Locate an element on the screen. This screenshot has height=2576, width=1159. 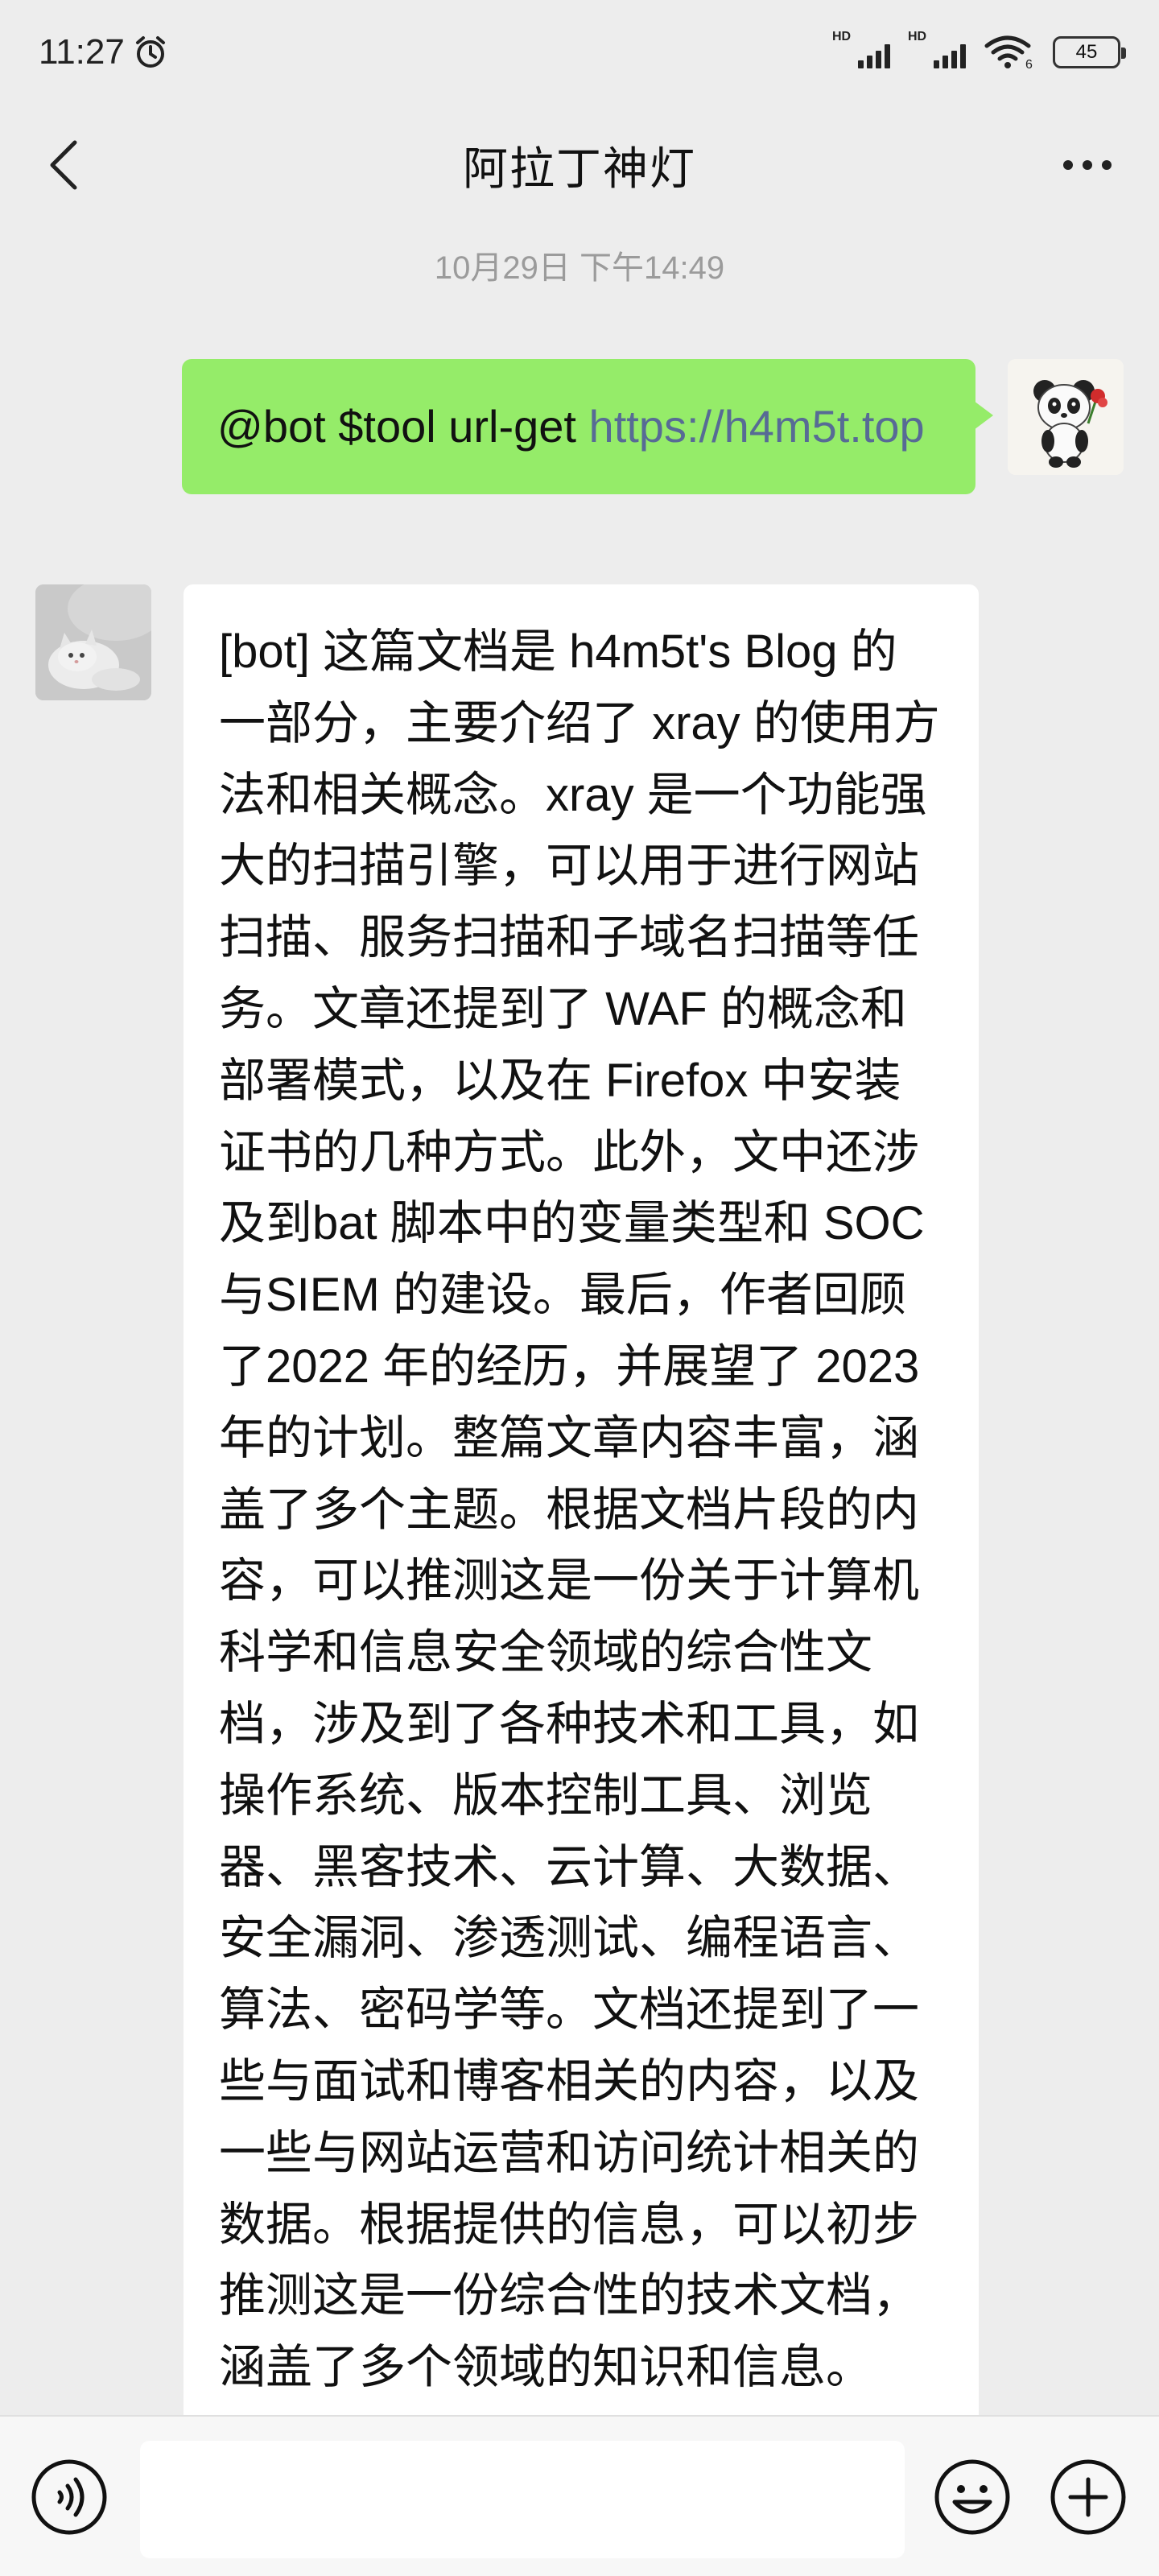
emoji-button is located at coordinates (972, 2497).